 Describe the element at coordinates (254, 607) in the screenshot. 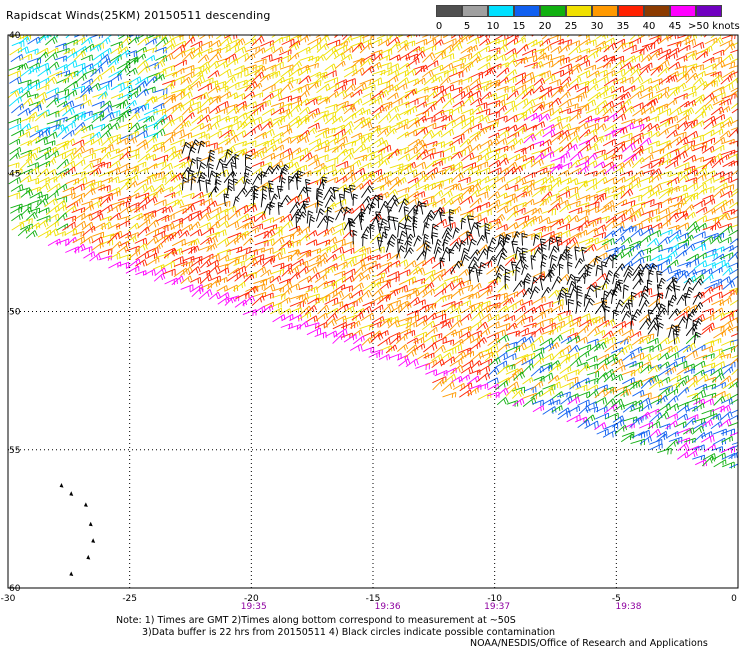

I see `measurement-time-label: 19:35` at that location.